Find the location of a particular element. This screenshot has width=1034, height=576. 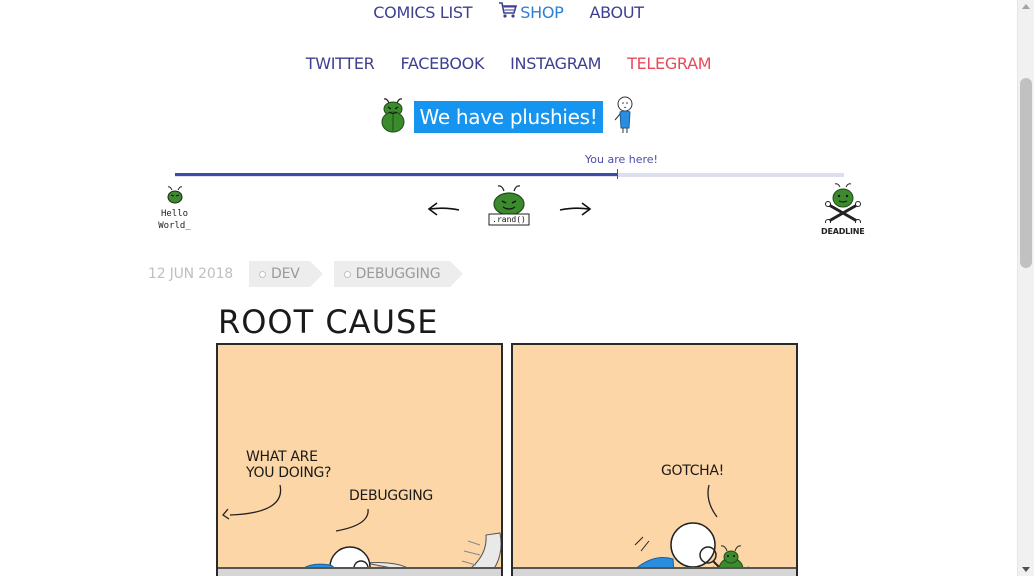

post-meta: 12 JUN 2018 DEV DEBUGGING is located at coordinates (311, 274).